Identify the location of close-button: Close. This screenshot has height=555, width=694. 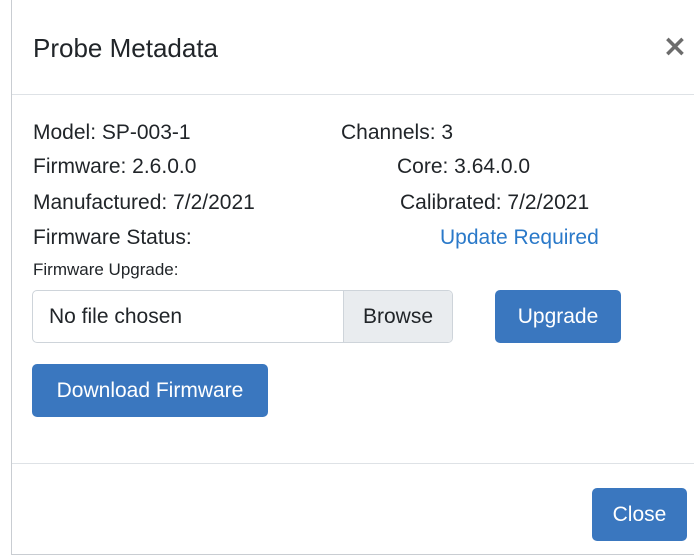
(639, 514).